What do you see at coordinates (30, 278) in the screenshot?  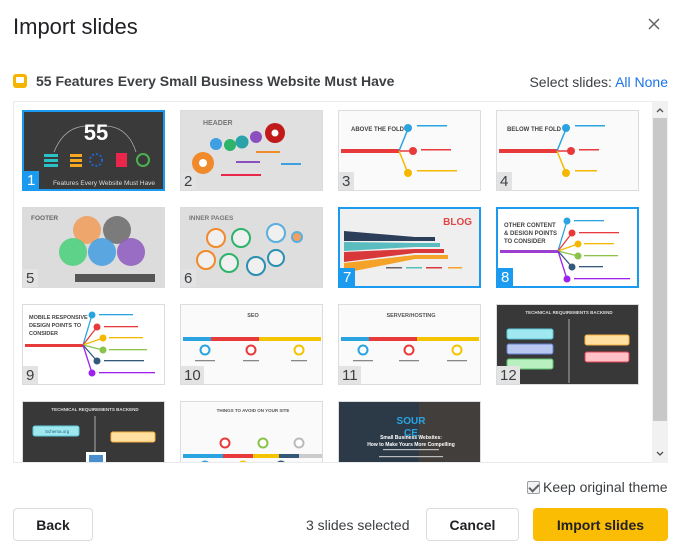 I see `slide-number: 5` at bounding box center [30, 278].